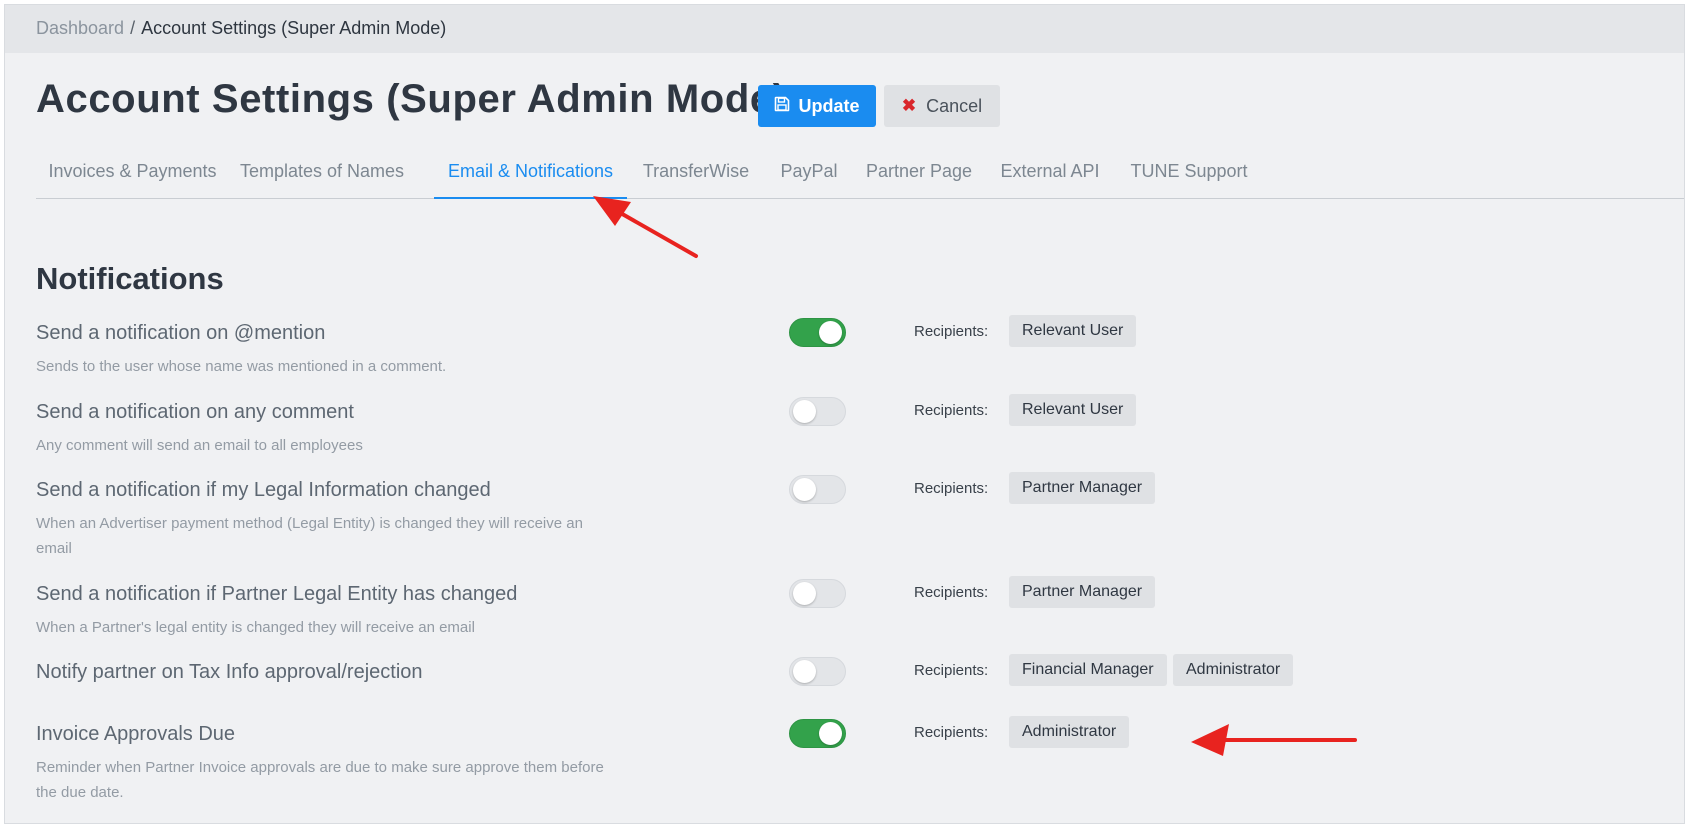 The height and width of the screenshot is (828, 1689). I want to click on notification-title: Invoice Approvals Due, so click(136, 734).